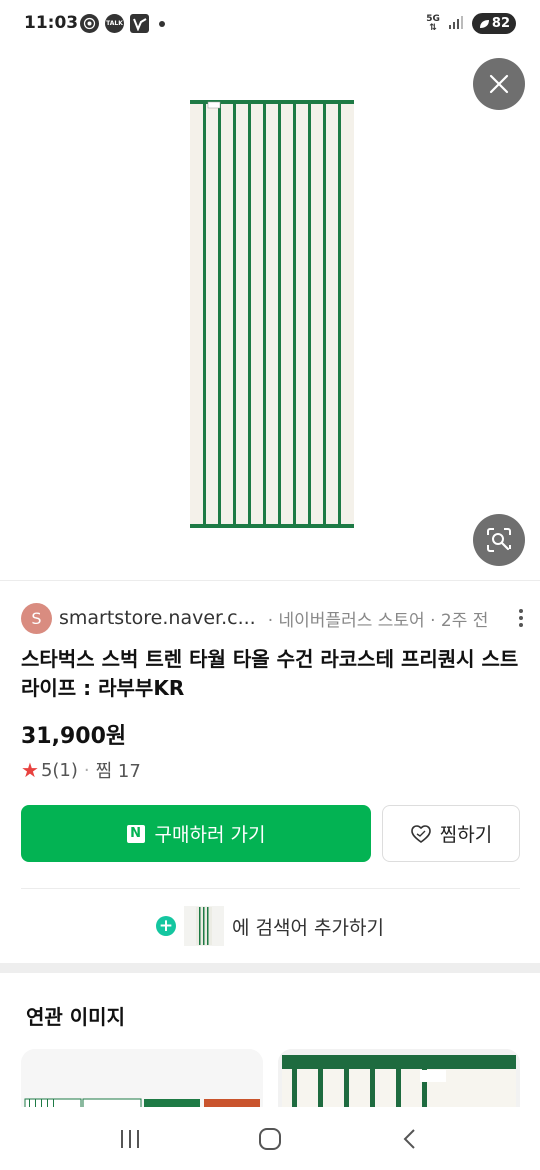 The image size is (540, 1170). What do you see at coordinates (378, 620) in the screenshot?
I see `source-meta: · 네이버플러스 스토어 · 2주 전` at bounding box center [378, 620].